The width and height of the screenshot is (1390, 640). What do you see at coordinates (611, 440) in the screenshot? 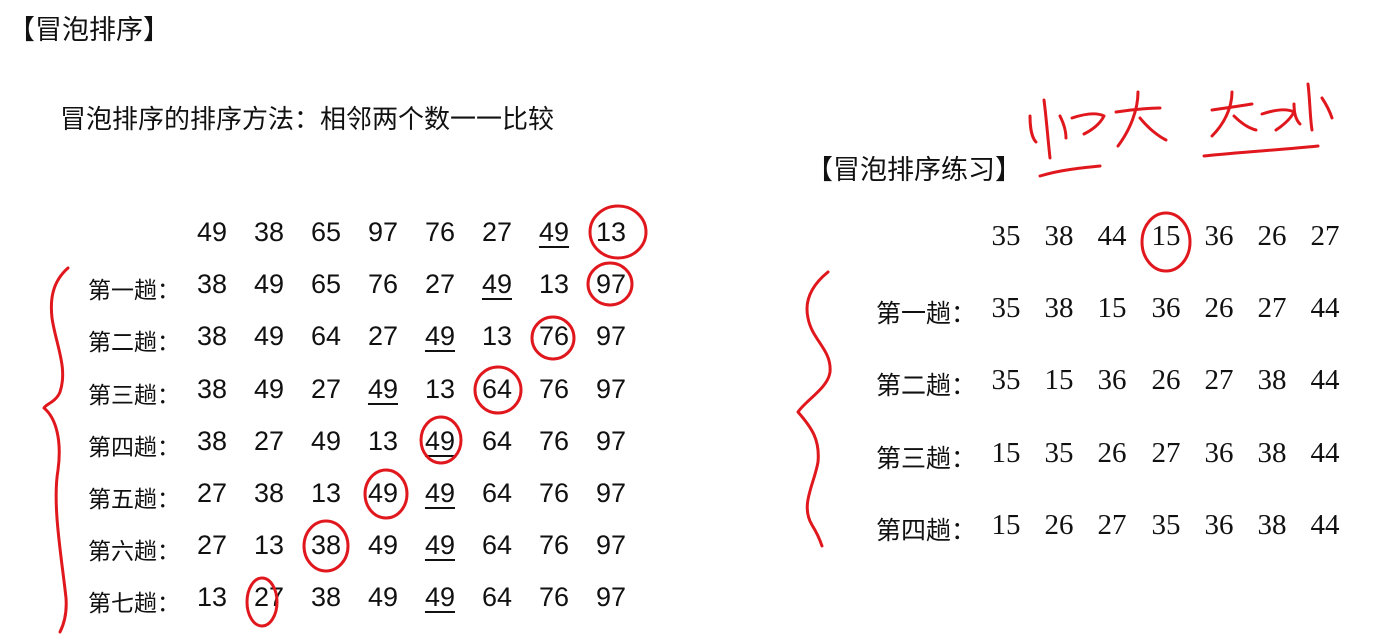
I see `pass-4-value-8: 97` at bounding box center [611, 440].